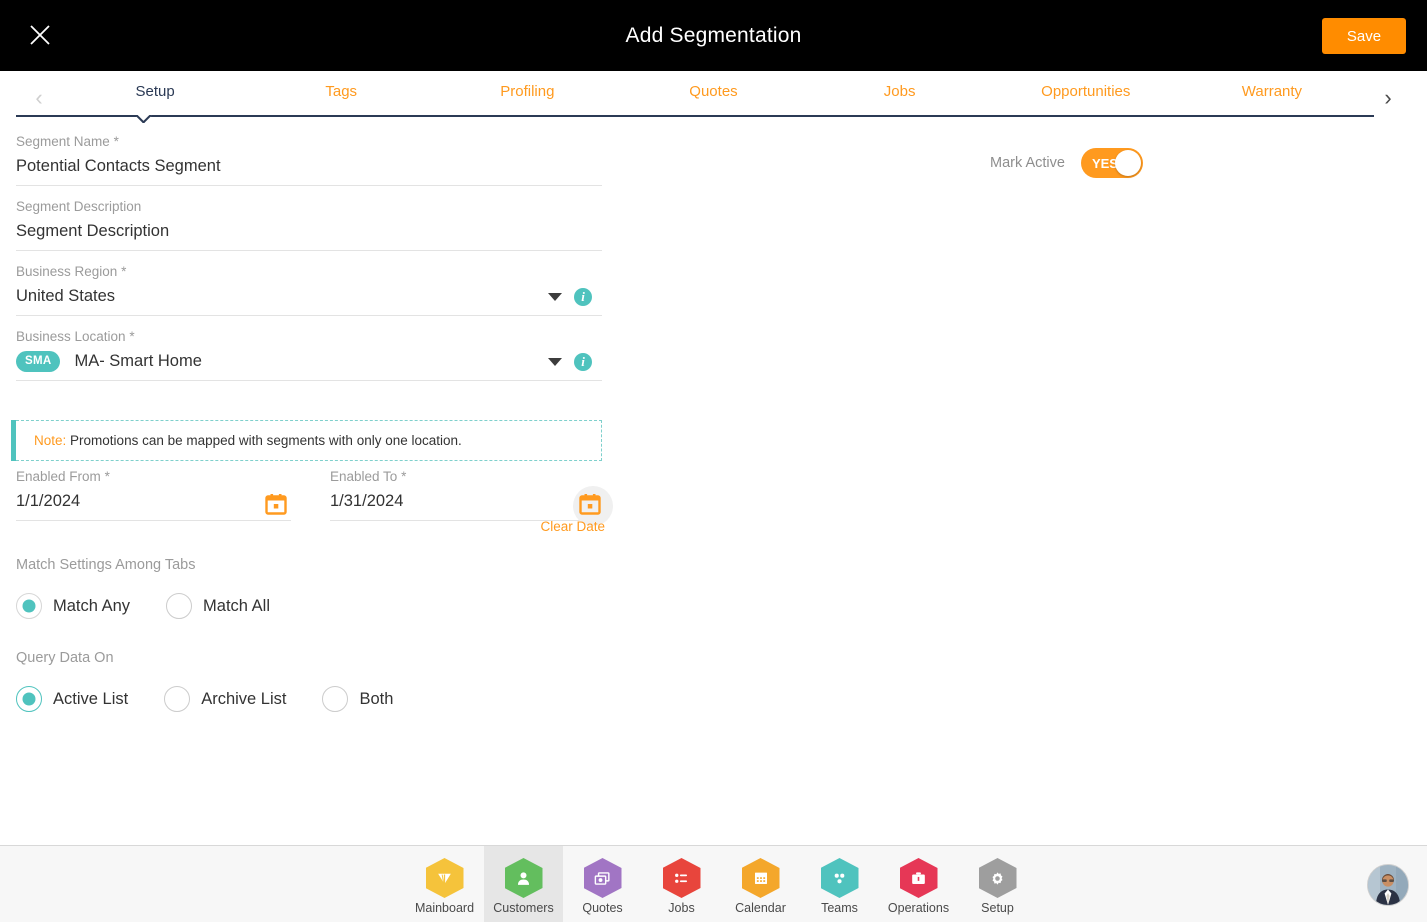  I want to click on business-location-value: SMA MA- Smart Home, so click(309, 363).